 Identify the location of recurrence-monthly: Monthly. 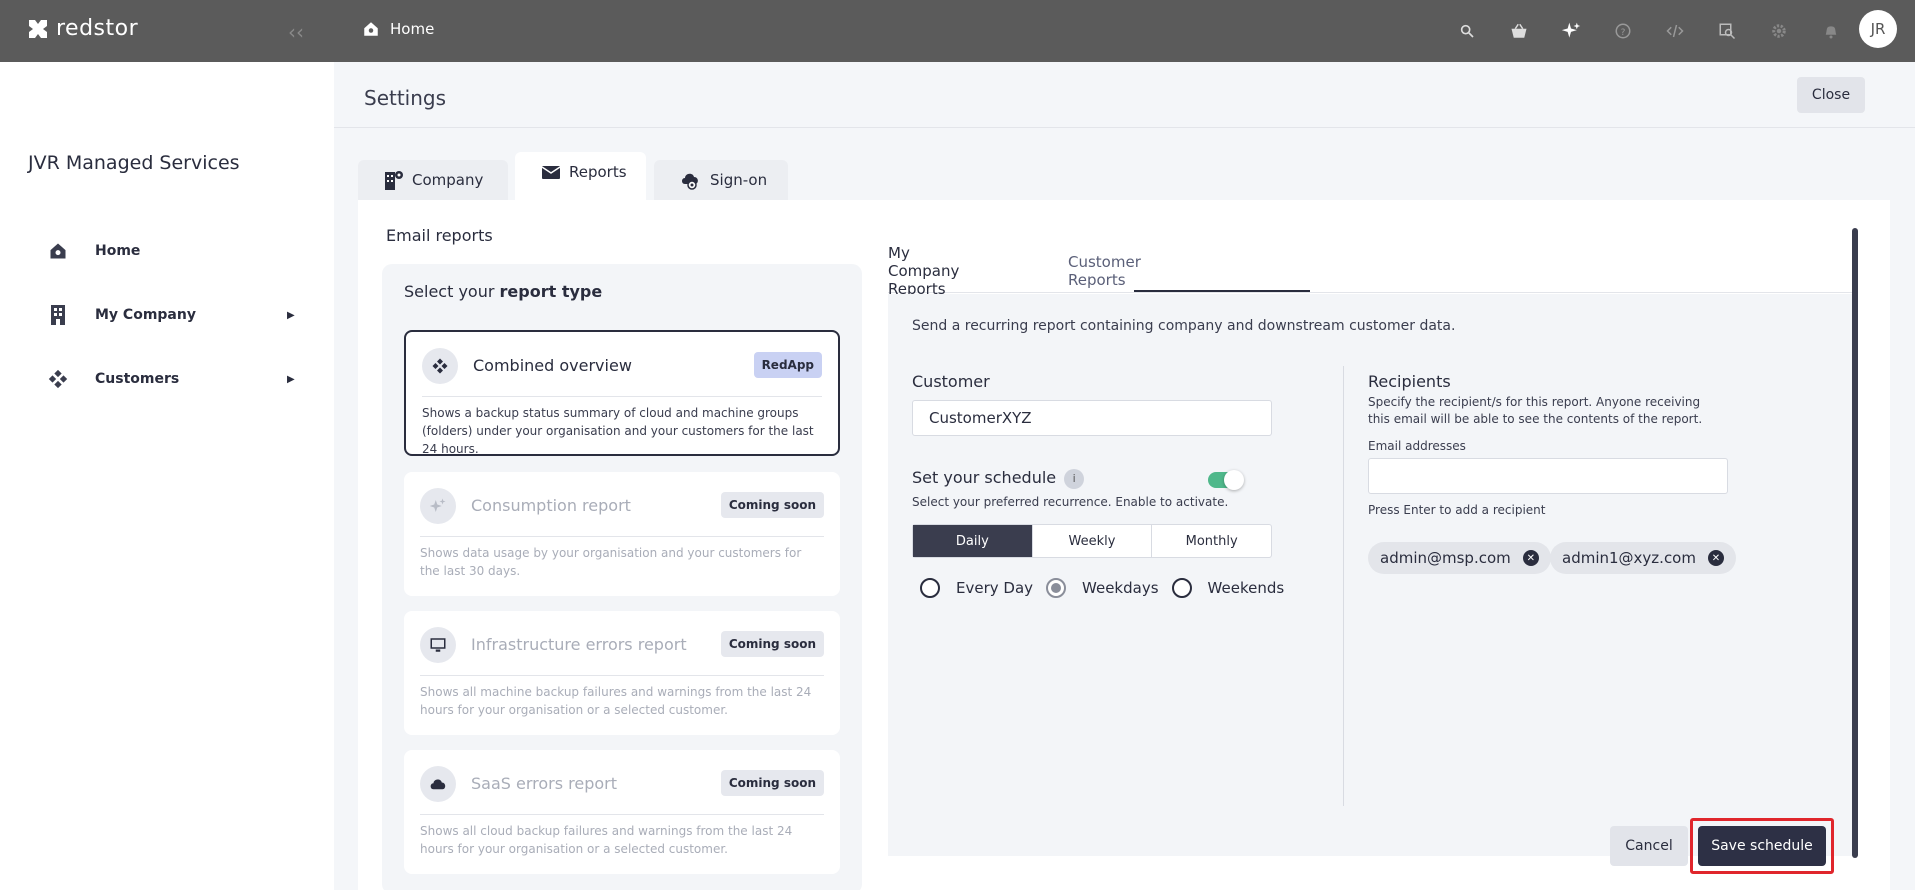
(1211, 541).